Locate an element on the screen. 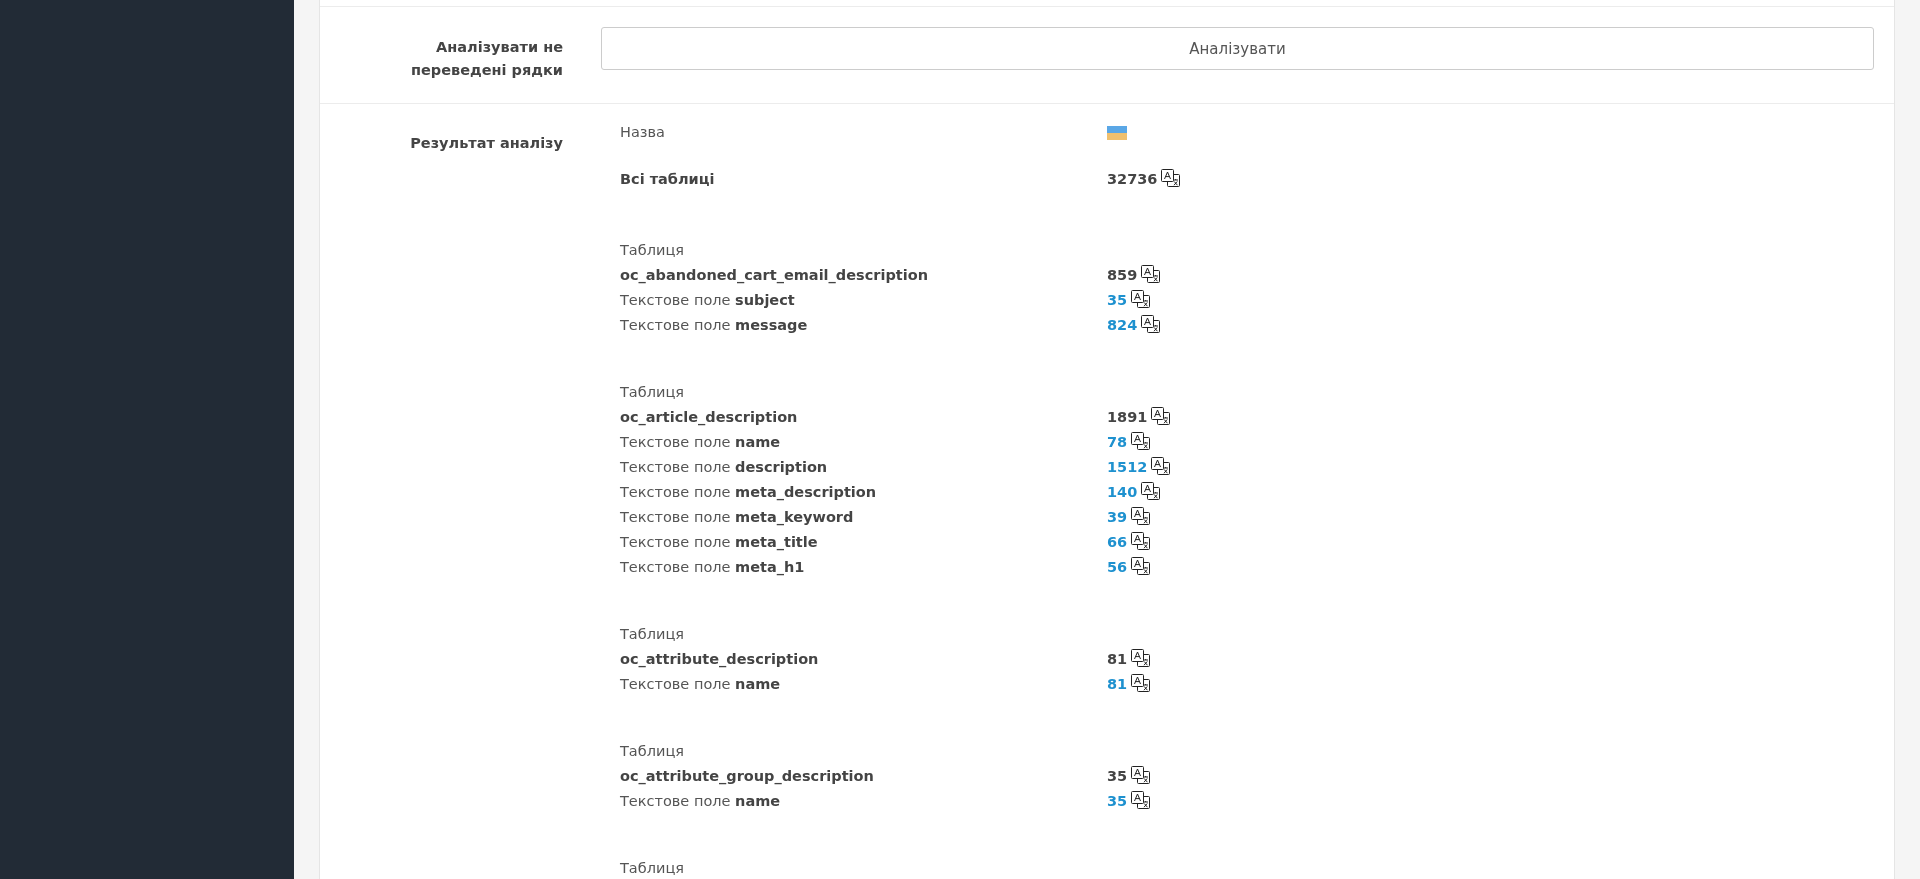 The width and height of the screenshot is (1920, 879). field-count-link: 140 is located at coordinates (1122, 492).